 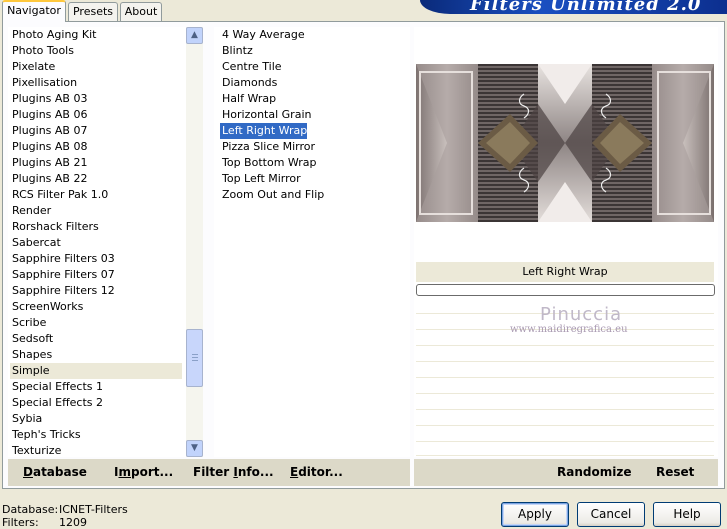 What do you see at coordinates (48, 179) in the screenshot?
I see `category-item: Plugins AB 22` at bounding box center [48, 179].